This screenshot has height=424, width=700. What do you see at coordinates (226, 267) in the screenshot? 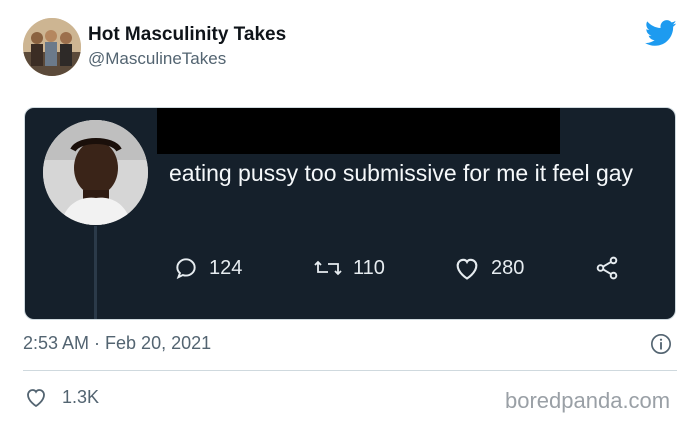
I see `reply-count: 124` at bounding box center [226, 267].